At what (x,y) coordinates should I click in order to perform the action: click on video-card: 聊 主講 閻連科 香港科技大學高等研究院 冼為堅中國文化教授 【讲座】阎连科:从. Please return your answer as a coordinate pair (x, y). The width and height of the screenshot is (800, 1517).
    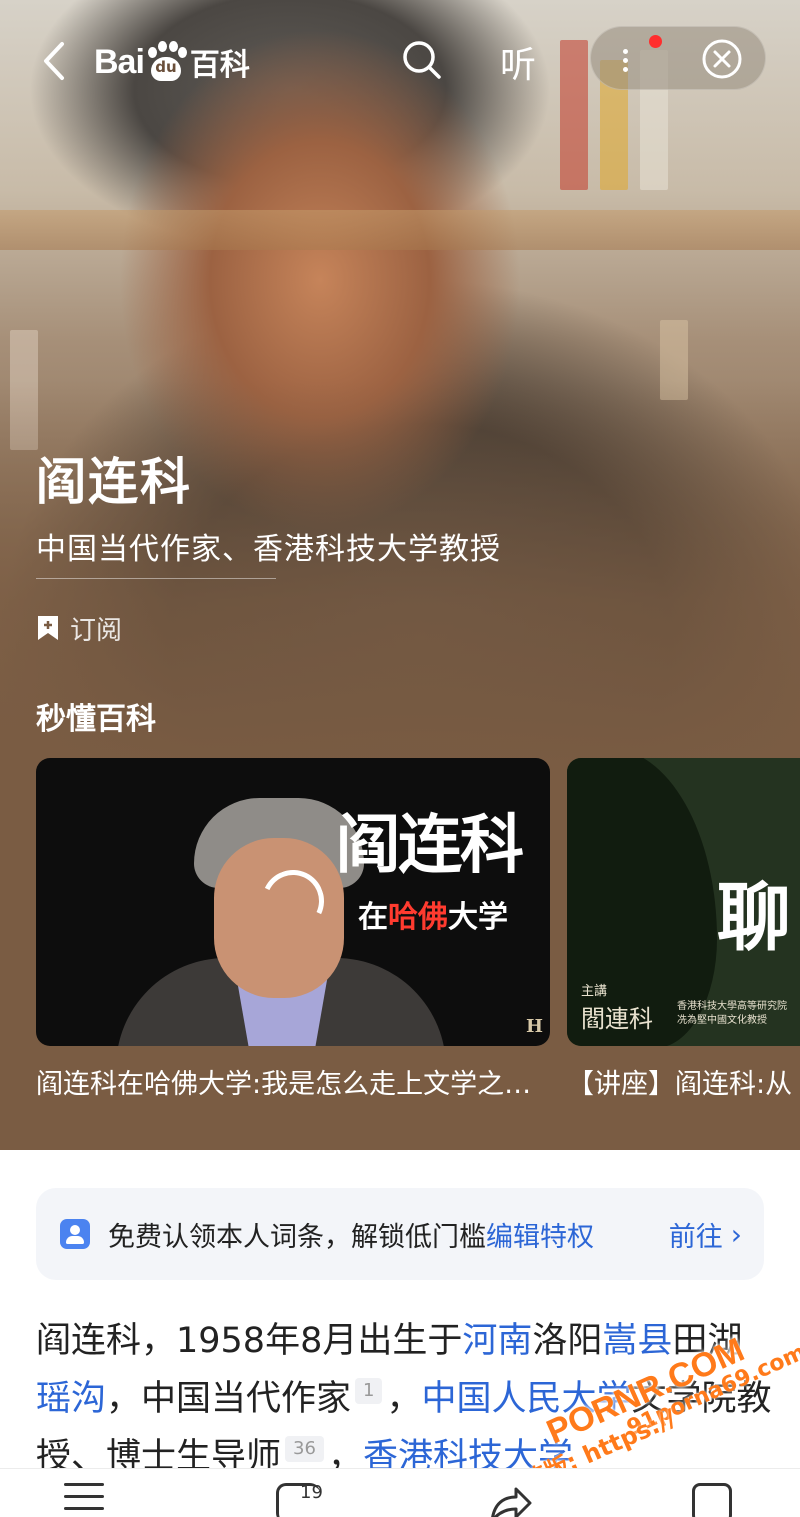
    Looking at the image, I should click on (683, 929).